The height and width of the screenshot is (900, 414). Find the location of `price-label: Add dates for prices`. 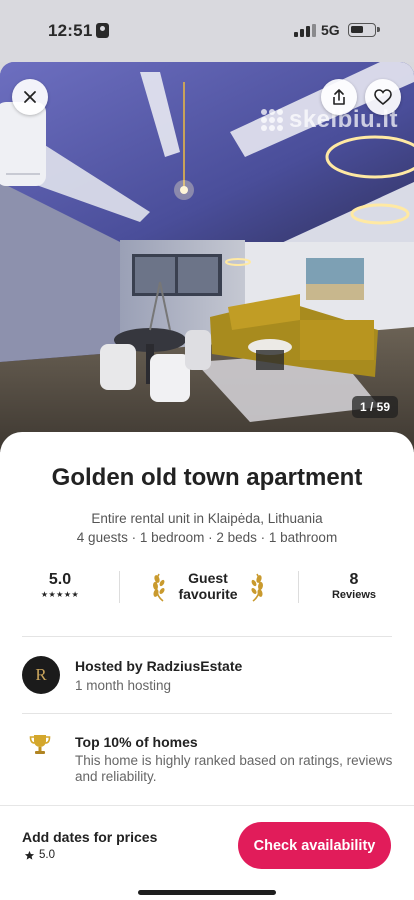

price-label: Add dates for prices is located at coordinates (90, 837).